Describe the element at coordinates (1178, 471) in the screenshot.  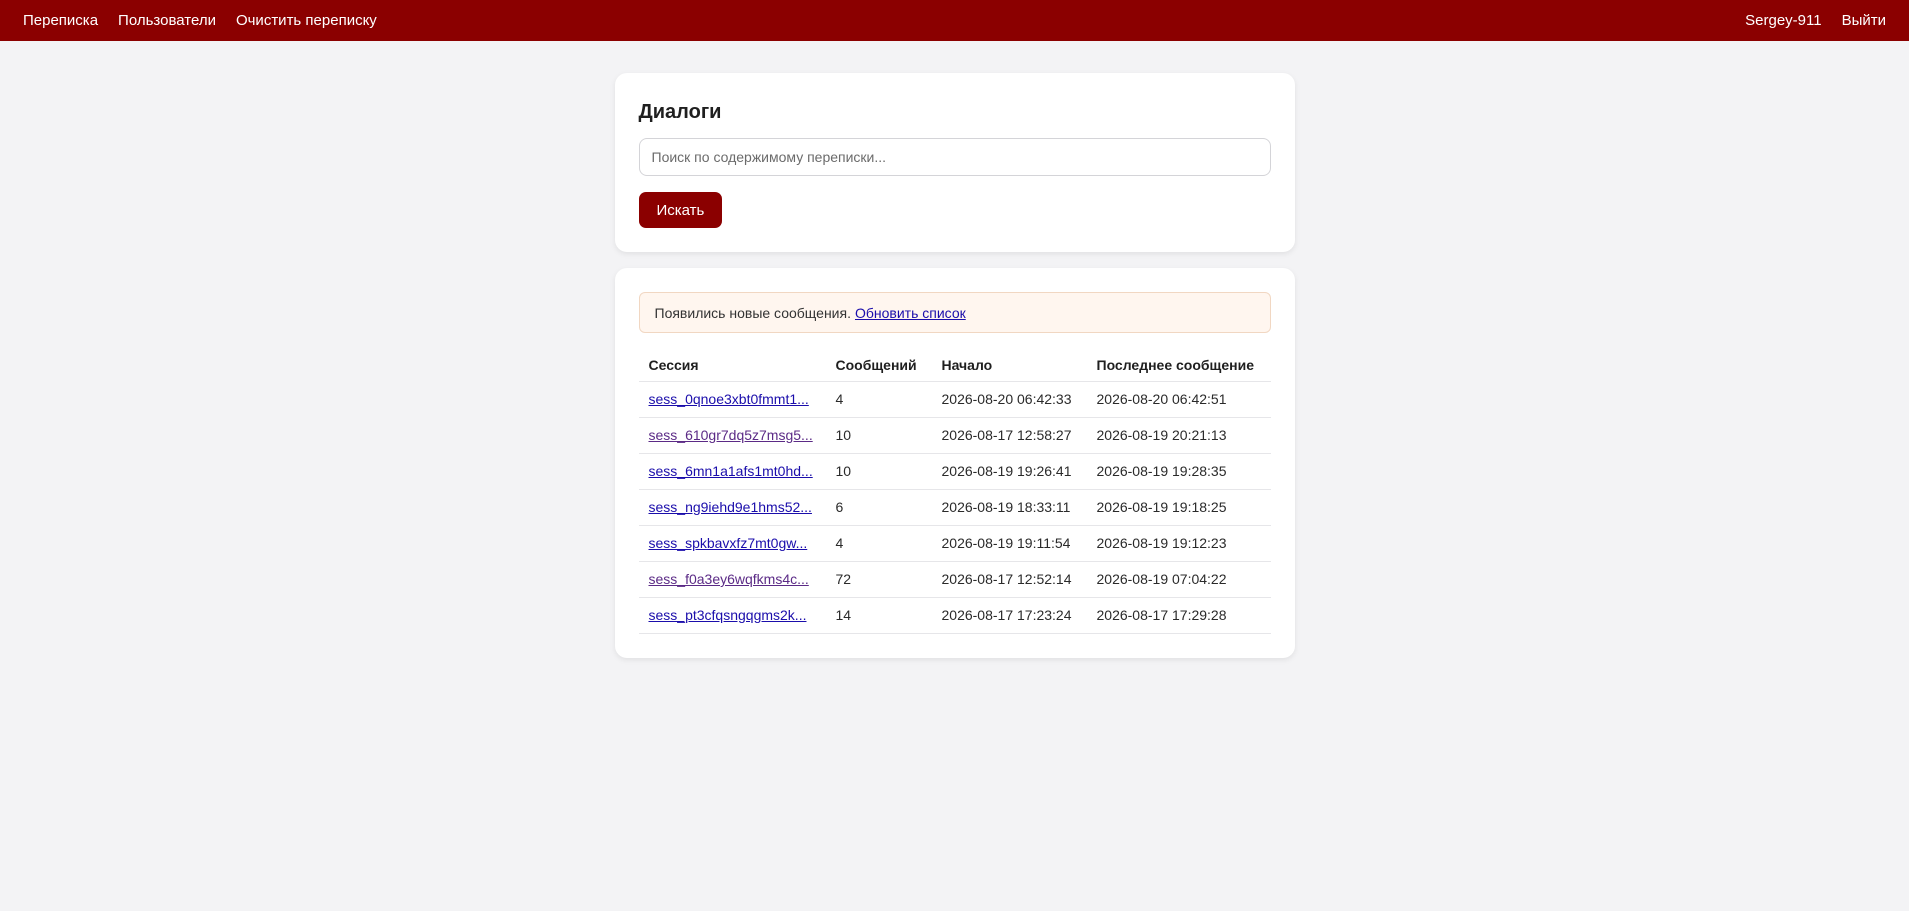
I see `cell-last-message: 2026-08-19 19:28:35` at that location.